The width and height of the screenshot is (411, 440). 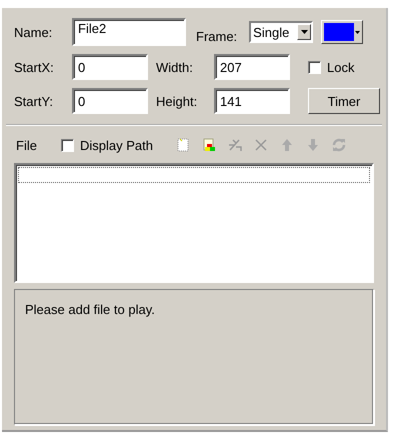 What do you see at coordinates (34, 32) in the screenshot?
I see `name-label: Name:` at bounding box center [34, 32].